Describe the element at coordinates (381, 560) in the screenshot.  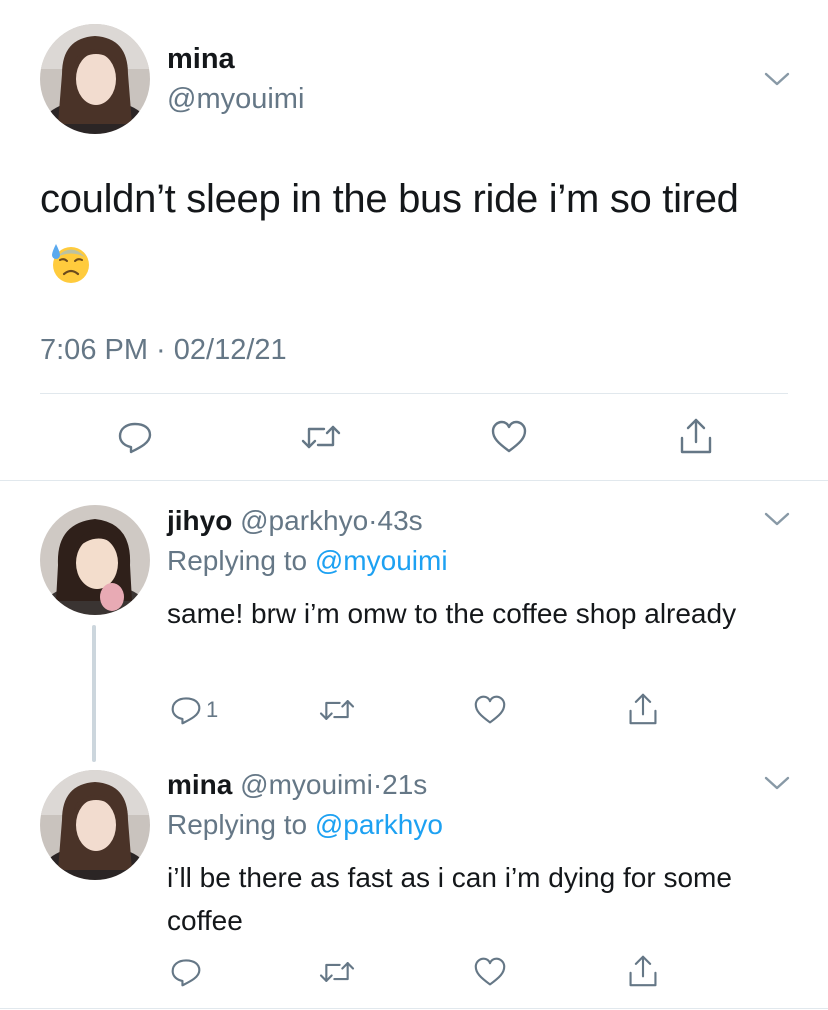
I see `replying-to-link: @myouimi` at that location.